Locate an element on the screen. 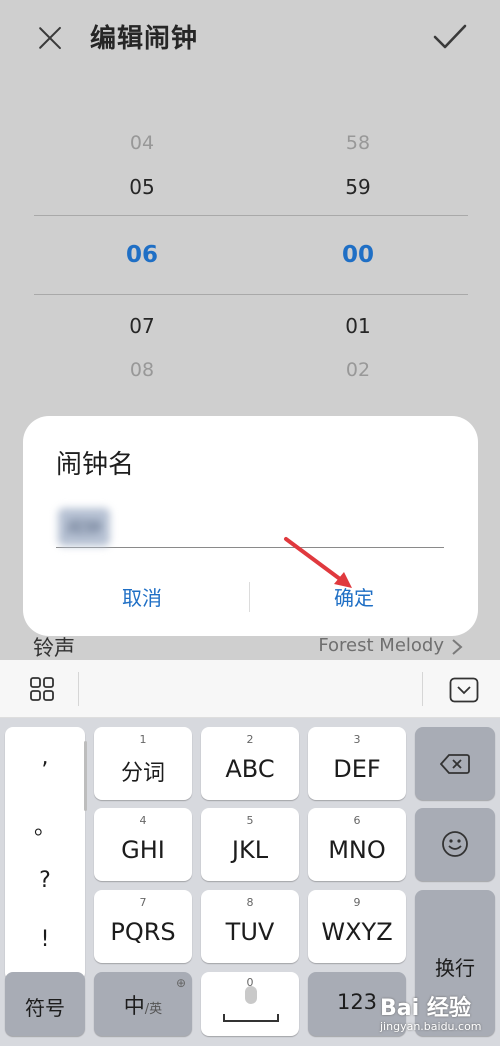 This screenshot has height=1046, width=500. dialog-actions: 取消 确定 is located at coordinates (250, 598).